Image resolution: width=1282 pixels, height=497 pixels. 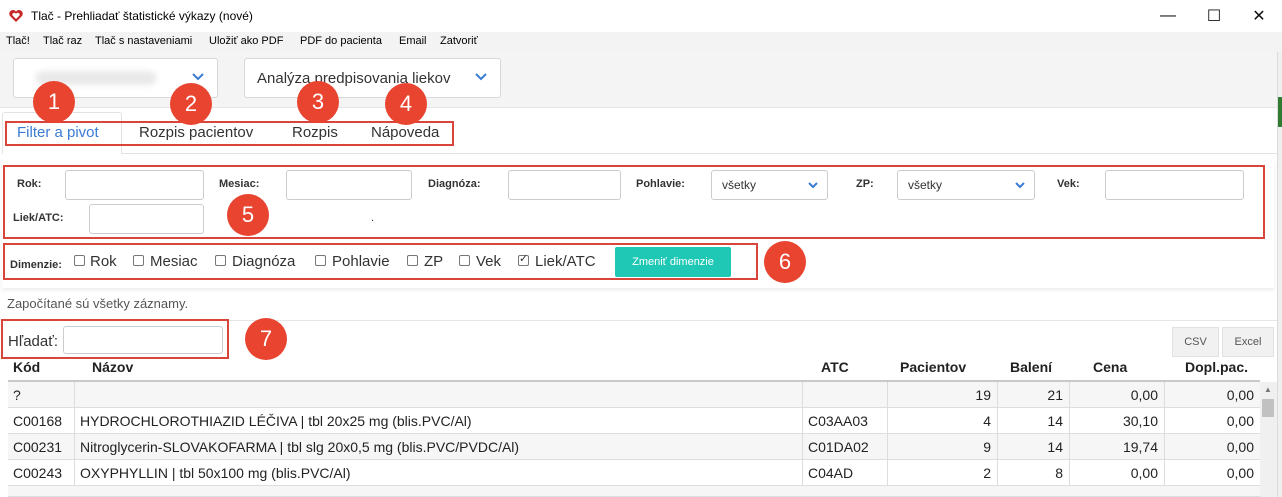 I want to click on heart-app-icon, so click(x=16, y=16).